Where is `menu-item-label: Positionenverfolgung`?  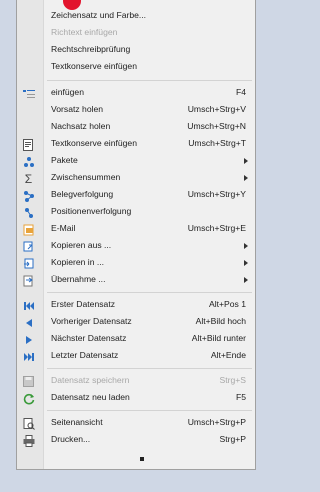
menu-item-label: Positionenverfolgung is located at coordinates (91, 211).